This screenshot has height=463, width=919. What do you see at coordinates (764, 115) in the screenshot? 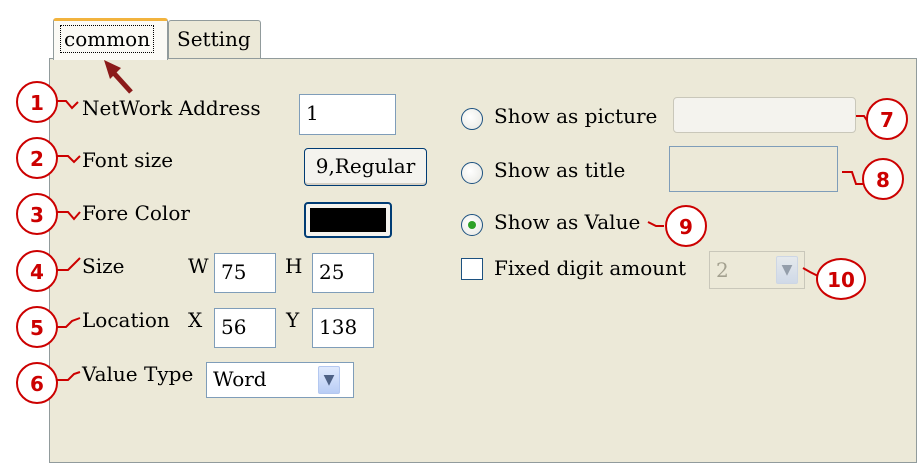
I see `picture-path-input` at bounding box center [764, 115].